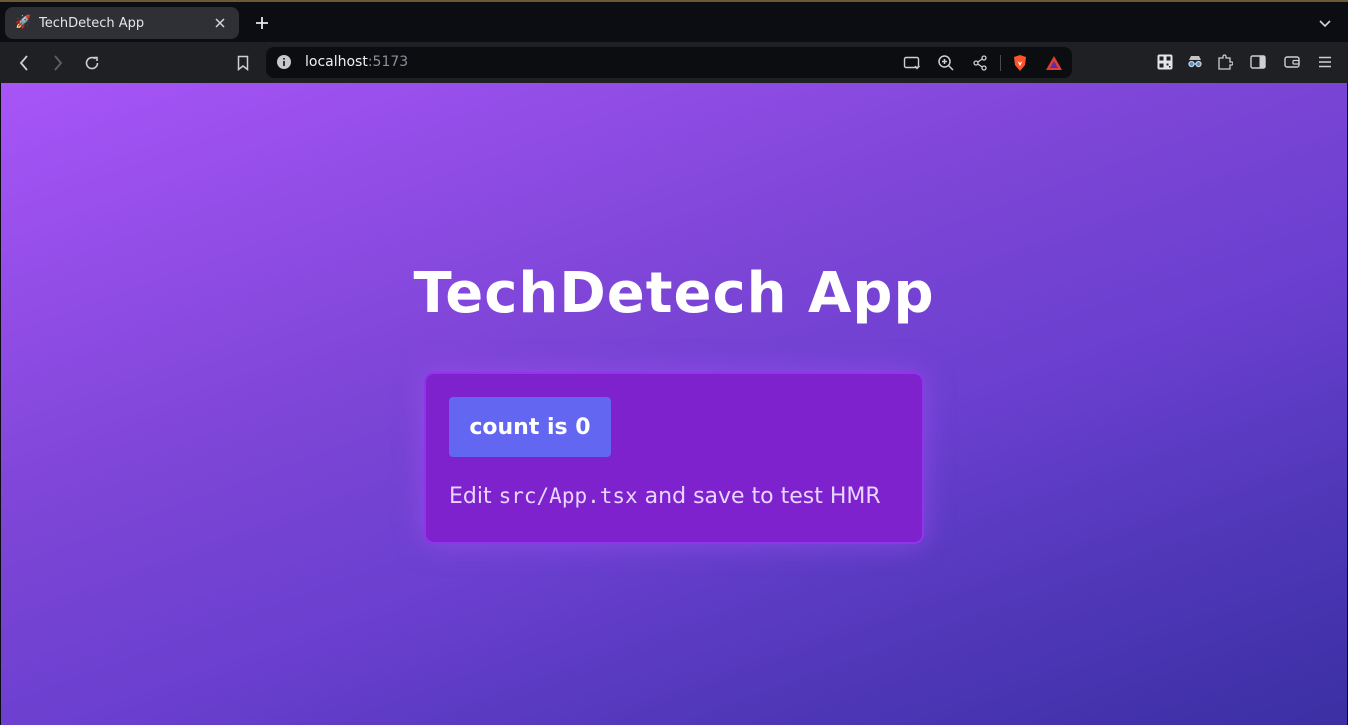  What do you see at coordinates (262, 23) in the screenshot?
I see `new-tab-button` at bounding box center [262, 23].